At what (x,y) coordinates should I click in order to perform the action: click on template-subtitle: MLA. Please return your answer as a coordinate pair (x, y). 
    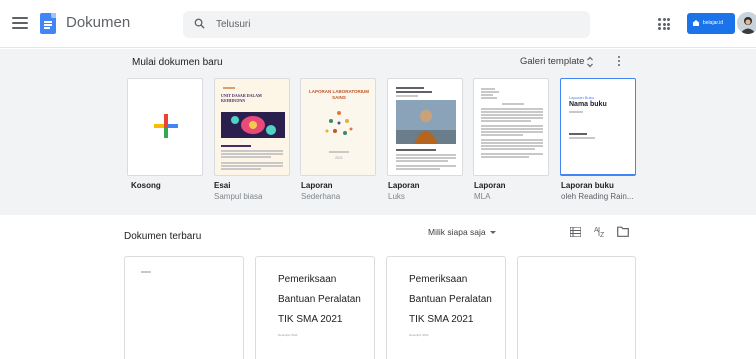
    Looking at the image, I should click on (482, 196).